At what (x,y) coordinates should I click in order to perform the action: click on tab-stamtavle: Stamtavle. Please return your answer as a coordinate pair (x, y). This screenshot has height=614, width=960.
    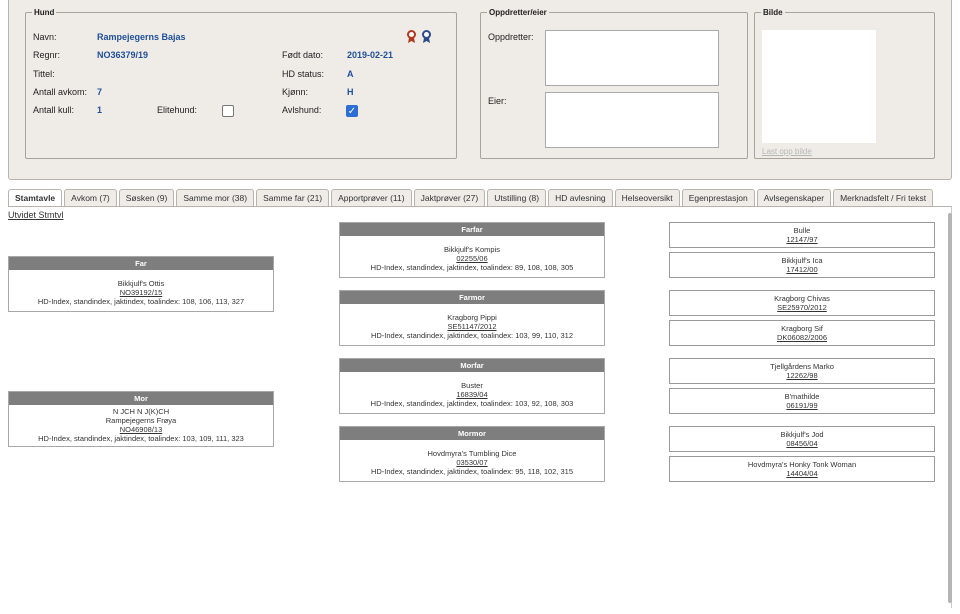
    Looking at the image, I should click on (35, 198).